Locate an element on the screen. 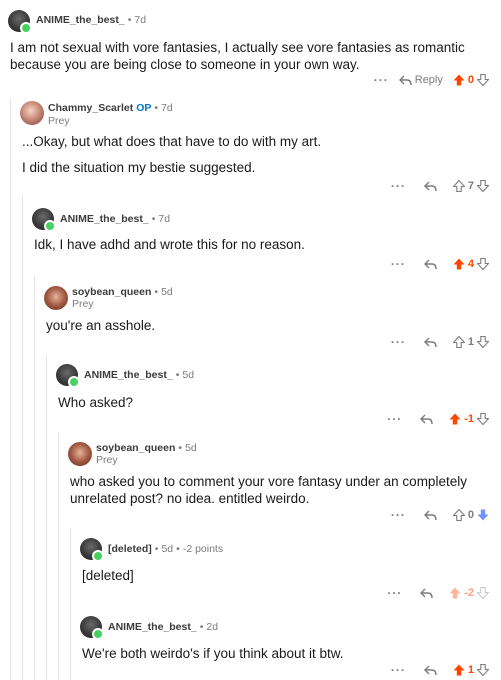 The width and height of the screenshot is (501, 680). points-count: -2 points is located at coordinates (203, 549).